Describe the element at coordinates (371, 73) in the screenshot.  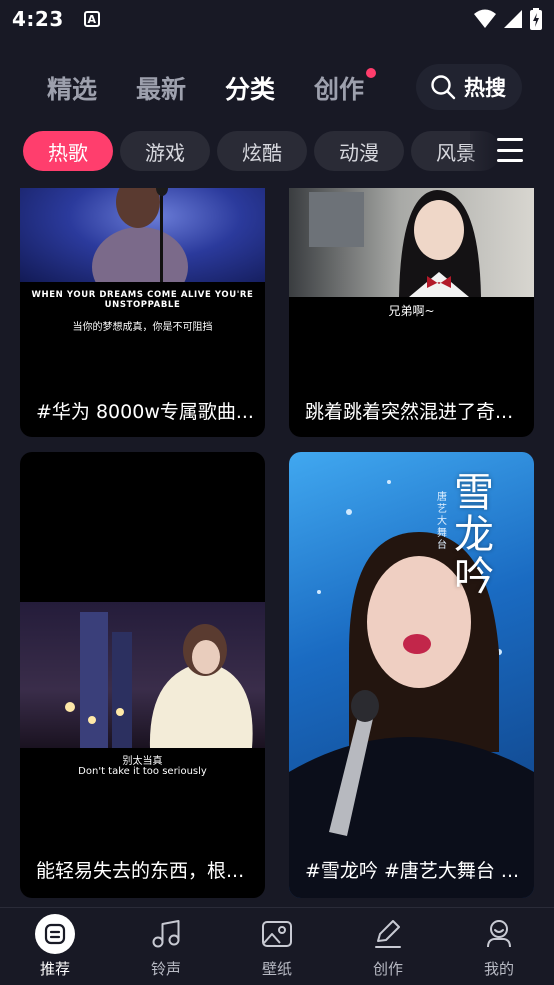
I see `notification-dot` at that location.